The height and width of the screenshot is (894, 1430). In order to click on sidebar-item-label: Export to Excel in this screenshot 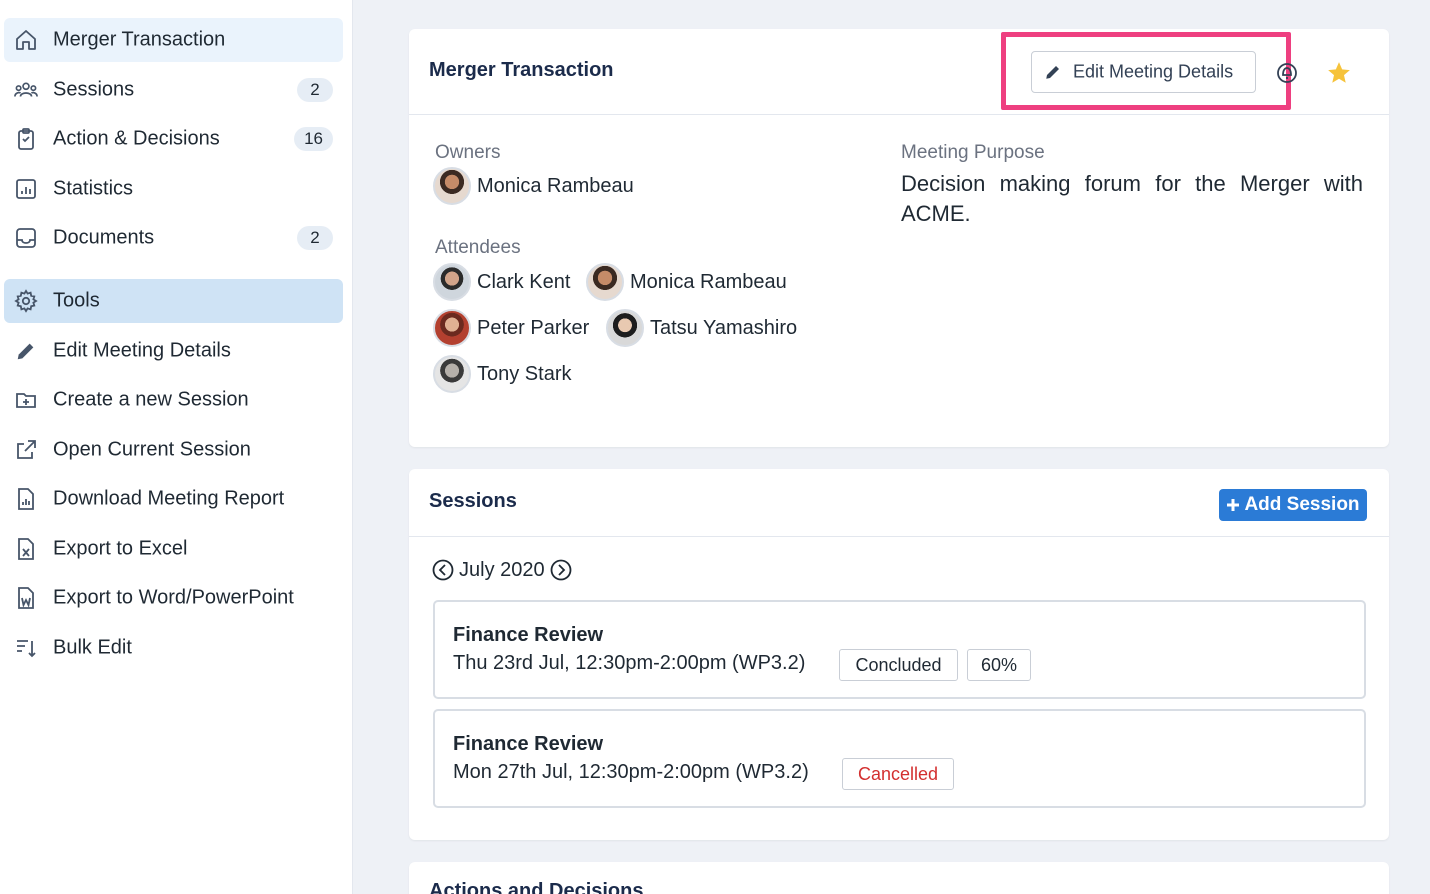, I will do `click(120, 548)`.